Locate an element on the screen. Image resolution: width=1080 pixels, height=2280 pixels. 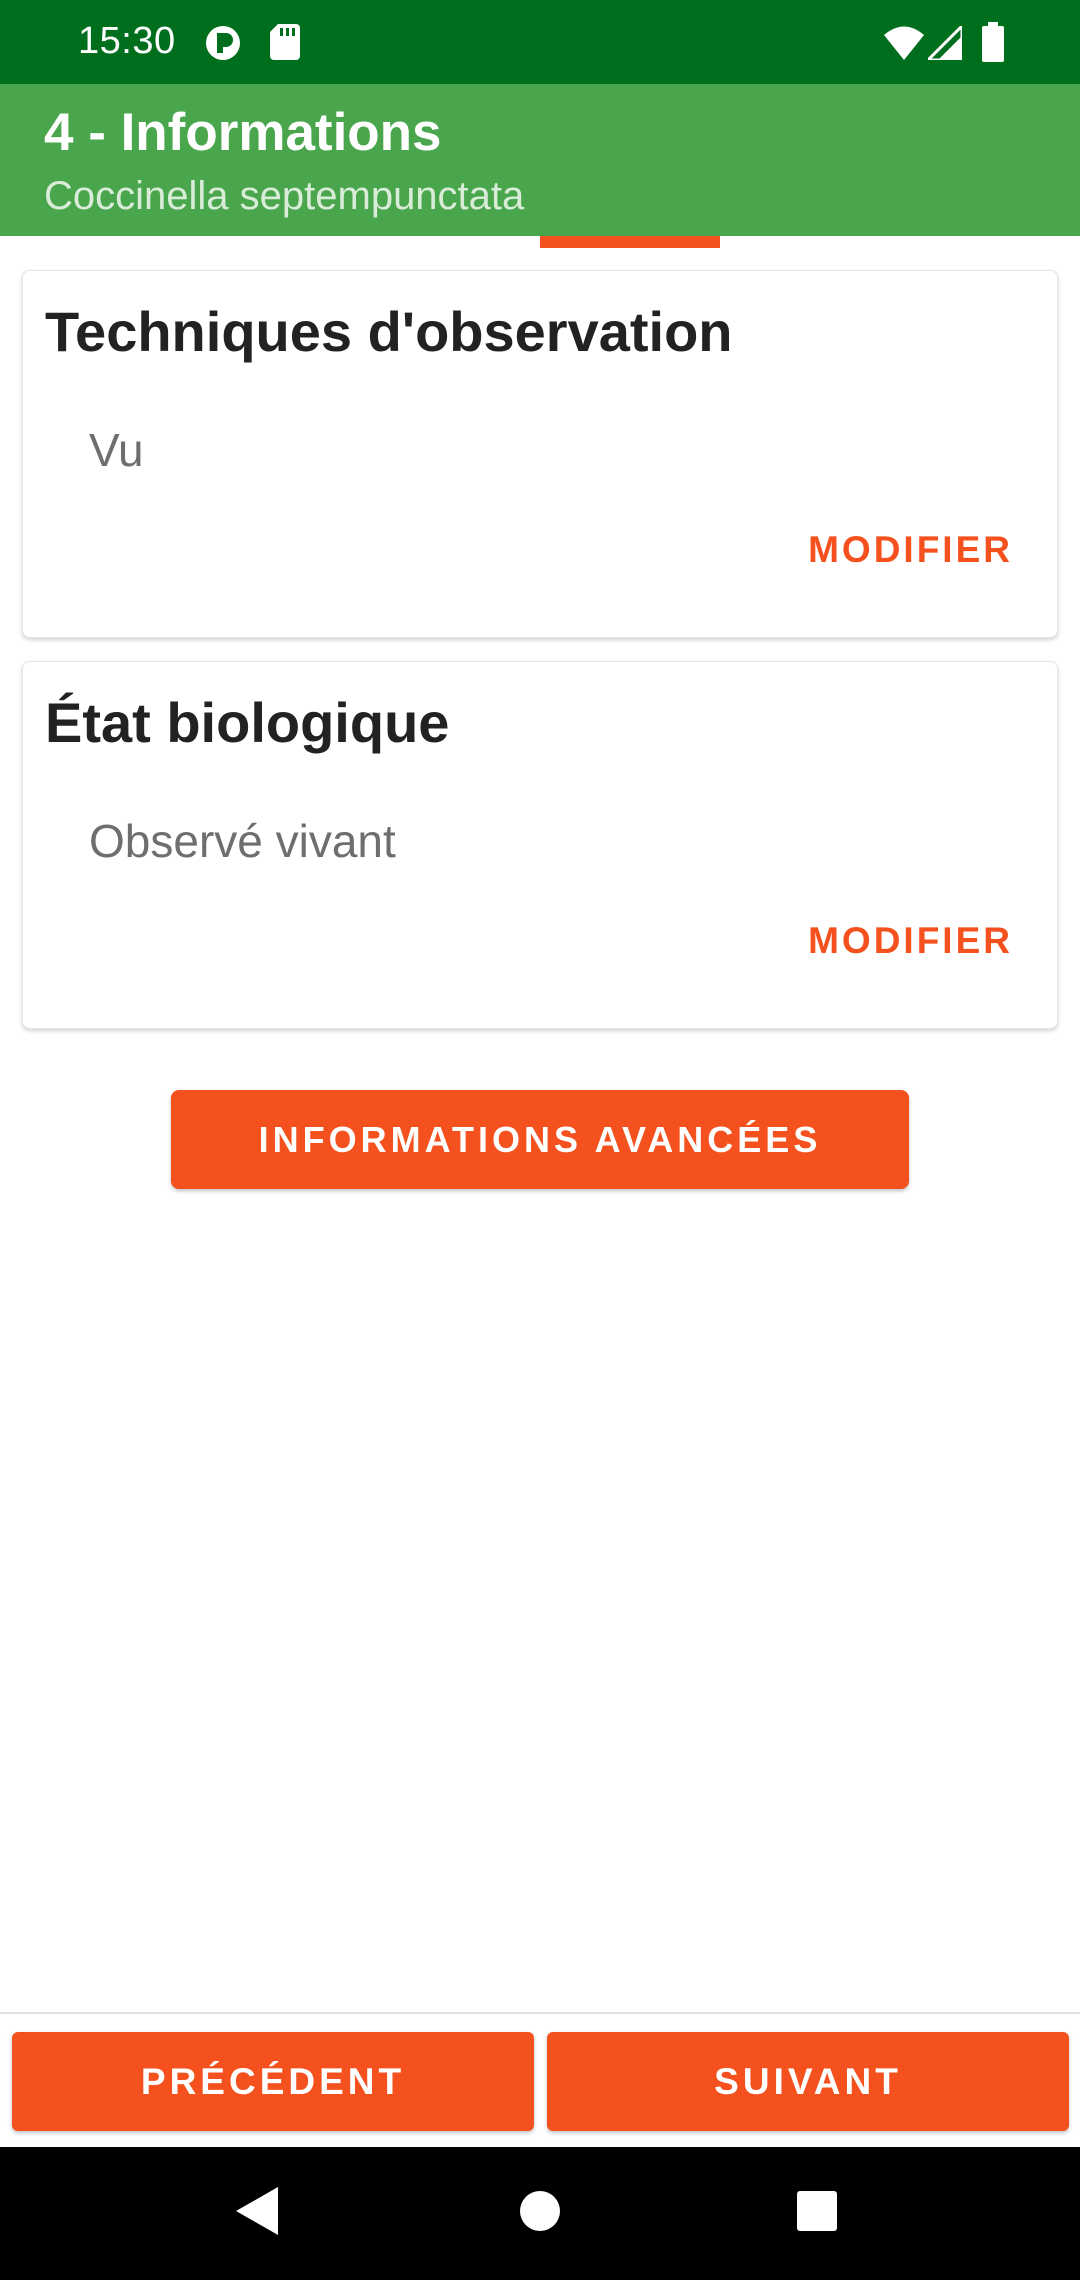
system-nav-bar is located at coordinates (540, 2213).